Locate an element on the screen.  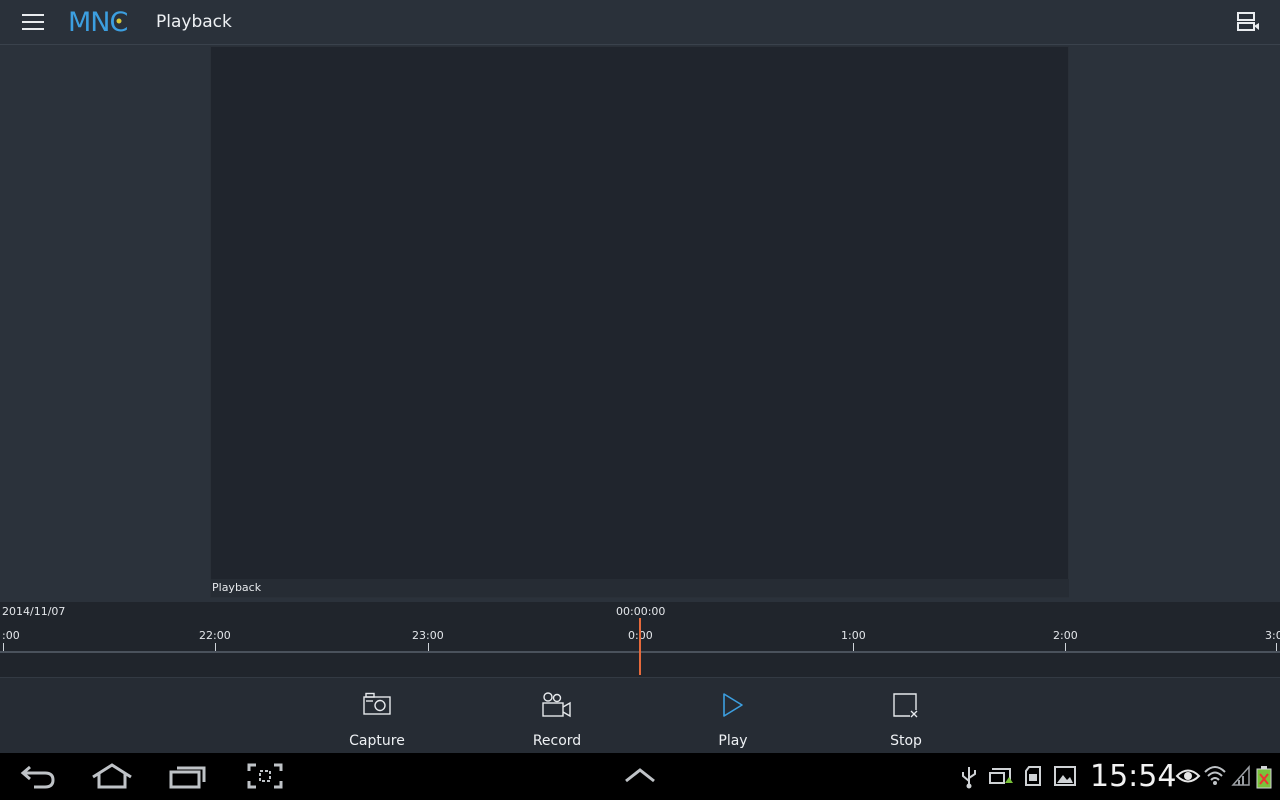
play-button: Play is located at coordinates (733, 716).